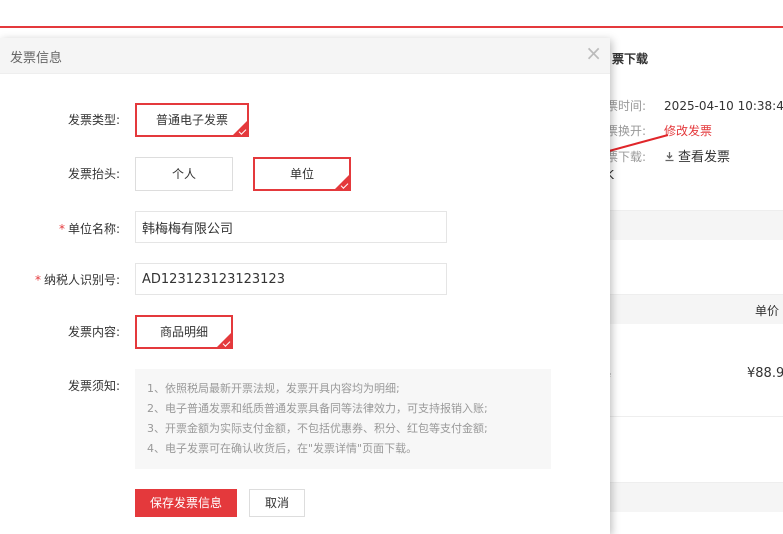  I want to click on invoice-time-row: 票时间: 2025-04-10 10:38:43, so click(694, 105).